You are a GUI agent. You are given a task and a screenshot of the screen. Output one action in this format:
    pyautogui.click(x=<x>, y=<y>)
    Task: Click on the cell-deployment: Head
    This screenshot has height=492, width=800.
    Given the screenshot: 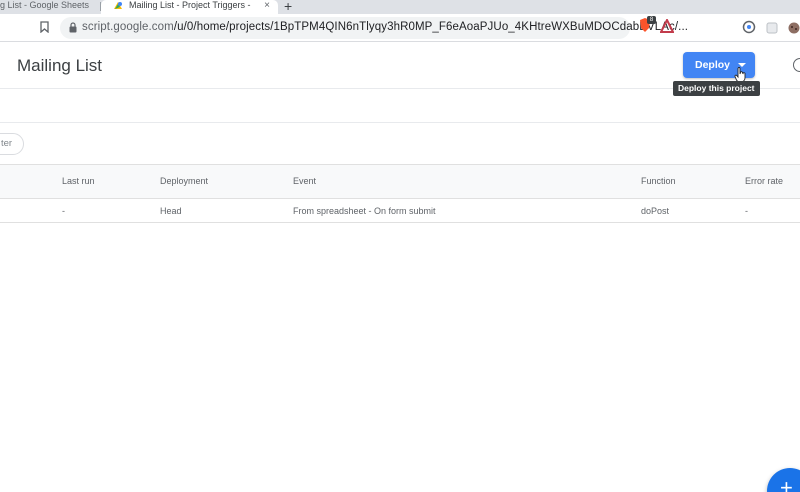 What is the action you would take?
    pyautogui.click(x=171, y=211)
    